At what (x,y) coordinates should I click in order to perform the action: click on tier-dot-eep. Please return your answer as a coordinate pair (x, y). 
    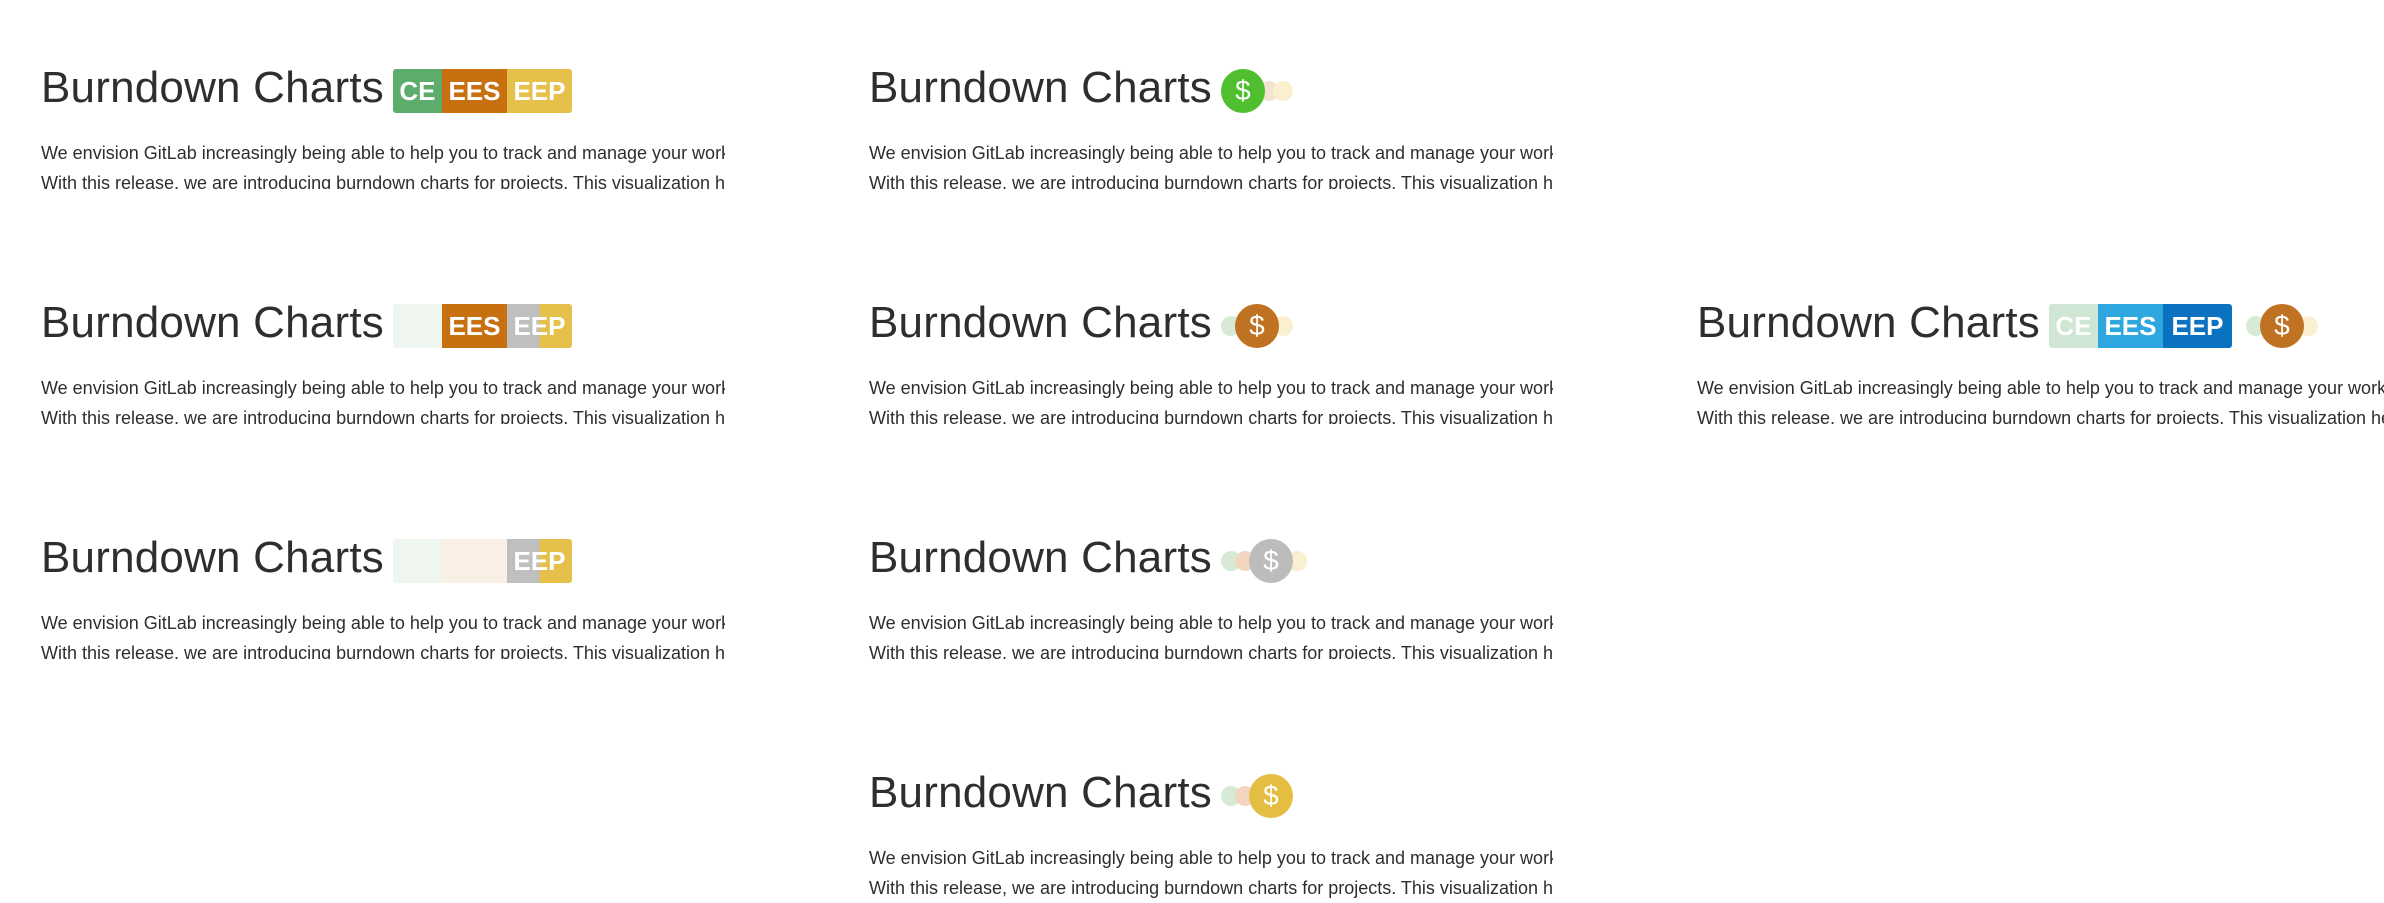
    Looking at the image, I should click on (1282, 91).